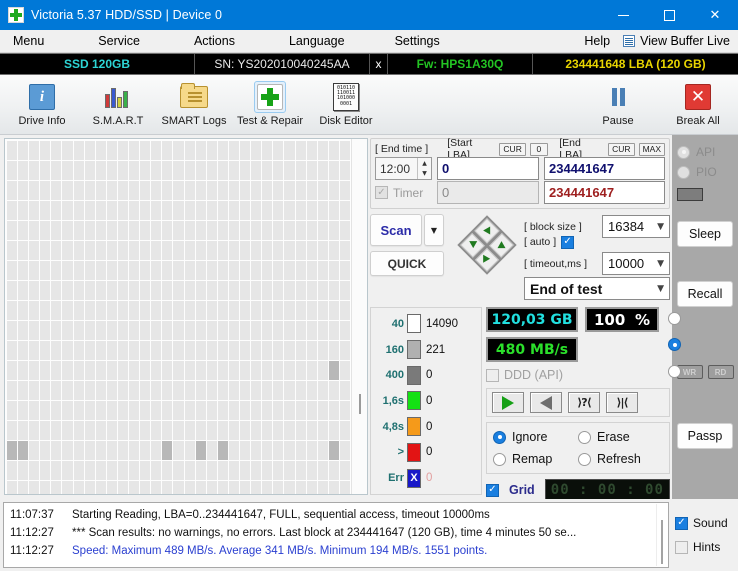 Image resolution: width=738 pixels, height=571 pixels. What do you see at coordinates (582, 192) in the screenshot?
I see `end-lba-secondary-value: 234441647` at bounding box center [582, 192].